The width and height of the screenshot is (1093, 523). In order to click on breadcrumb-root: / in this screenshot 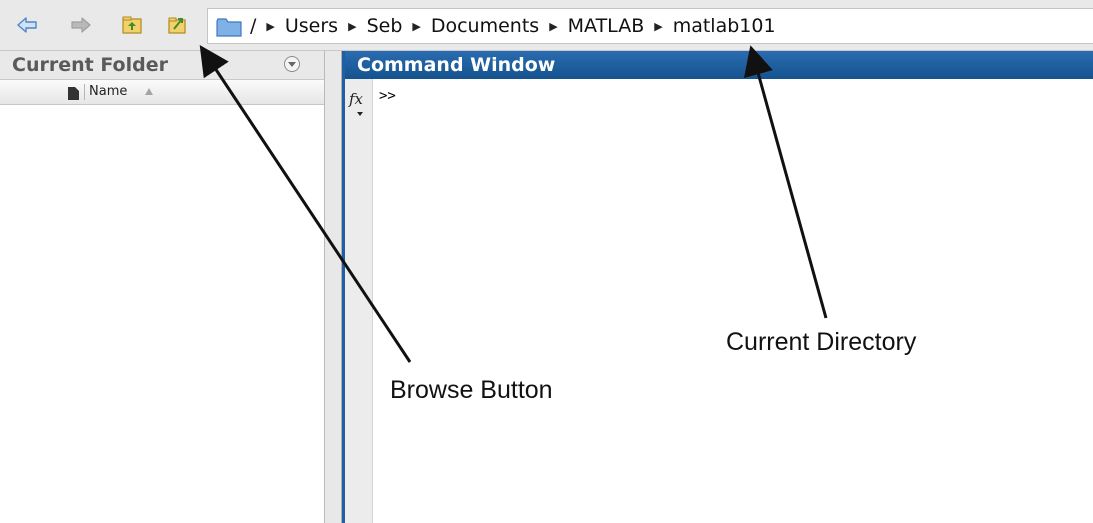, I will do `click(253, 26)`.